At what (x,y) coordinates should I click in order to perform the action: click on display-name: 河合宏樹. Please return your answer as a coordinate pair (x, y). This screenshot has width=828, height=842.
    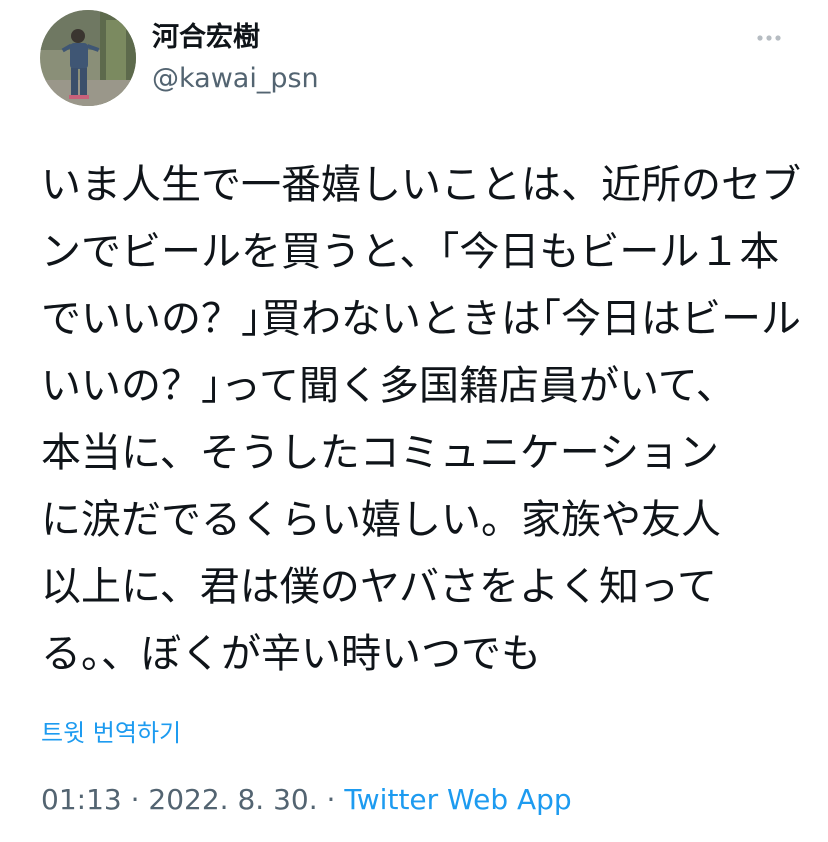
    Looking at the image, I should click on (206, 38).